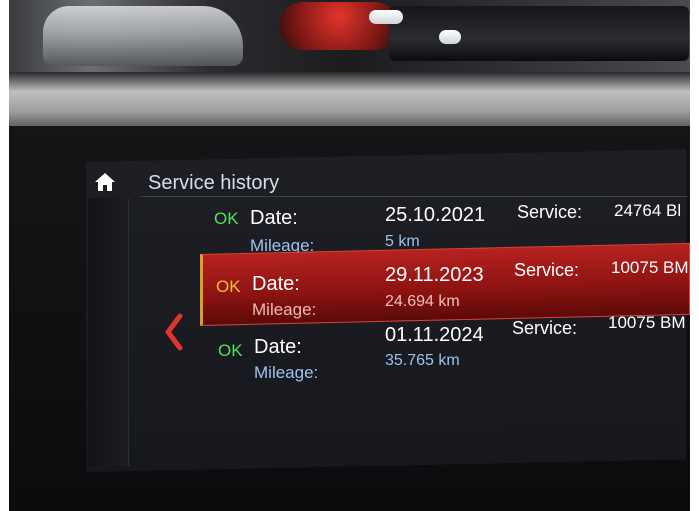  Describe the element at coordinates (143, 36) in the screenshot. I see `parked-car-silver` at that location.